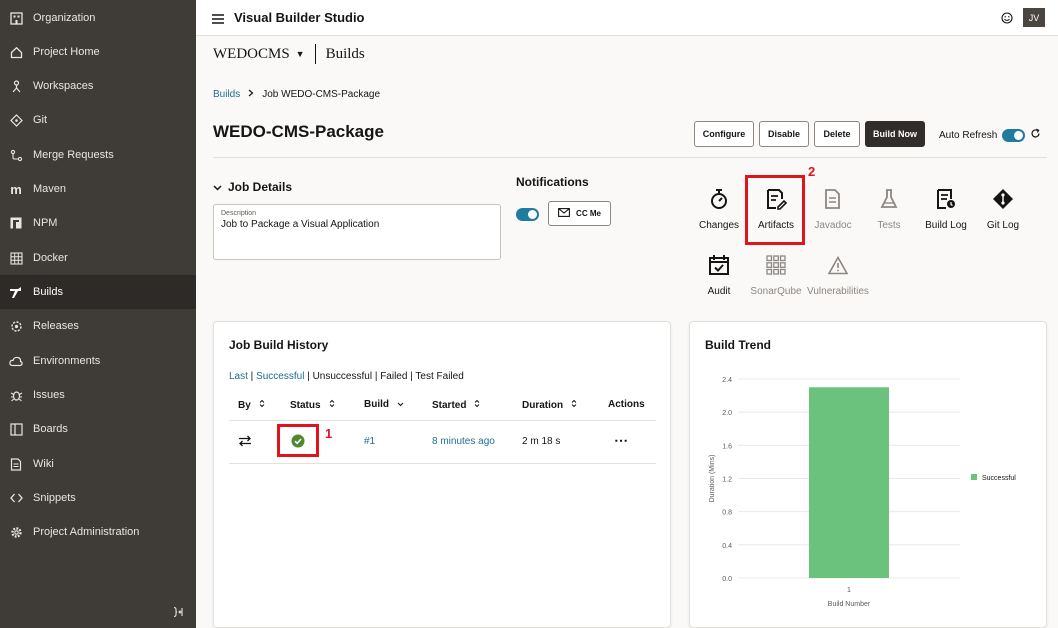 This screenshot has height=628, width=1058. What do you see at coordinates (727, 579) in the screenshot?
I see `y-tick-label: 0.0` at bounding box center [727, 579].